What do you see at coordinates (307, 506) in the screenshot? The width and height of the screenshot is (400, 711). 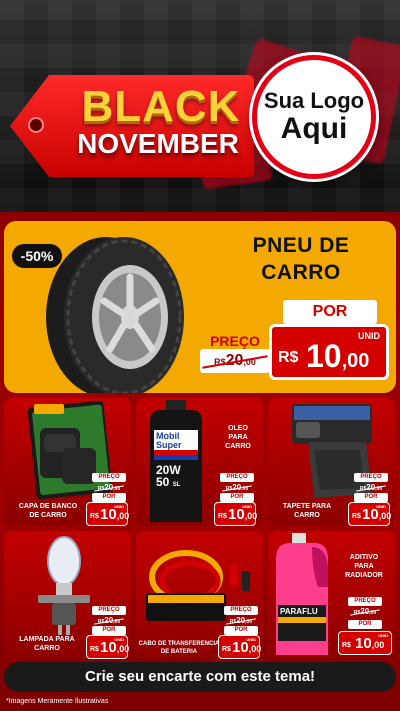 I see `product-title-line: TAPETE PARA` at bounding box center [307, 506].